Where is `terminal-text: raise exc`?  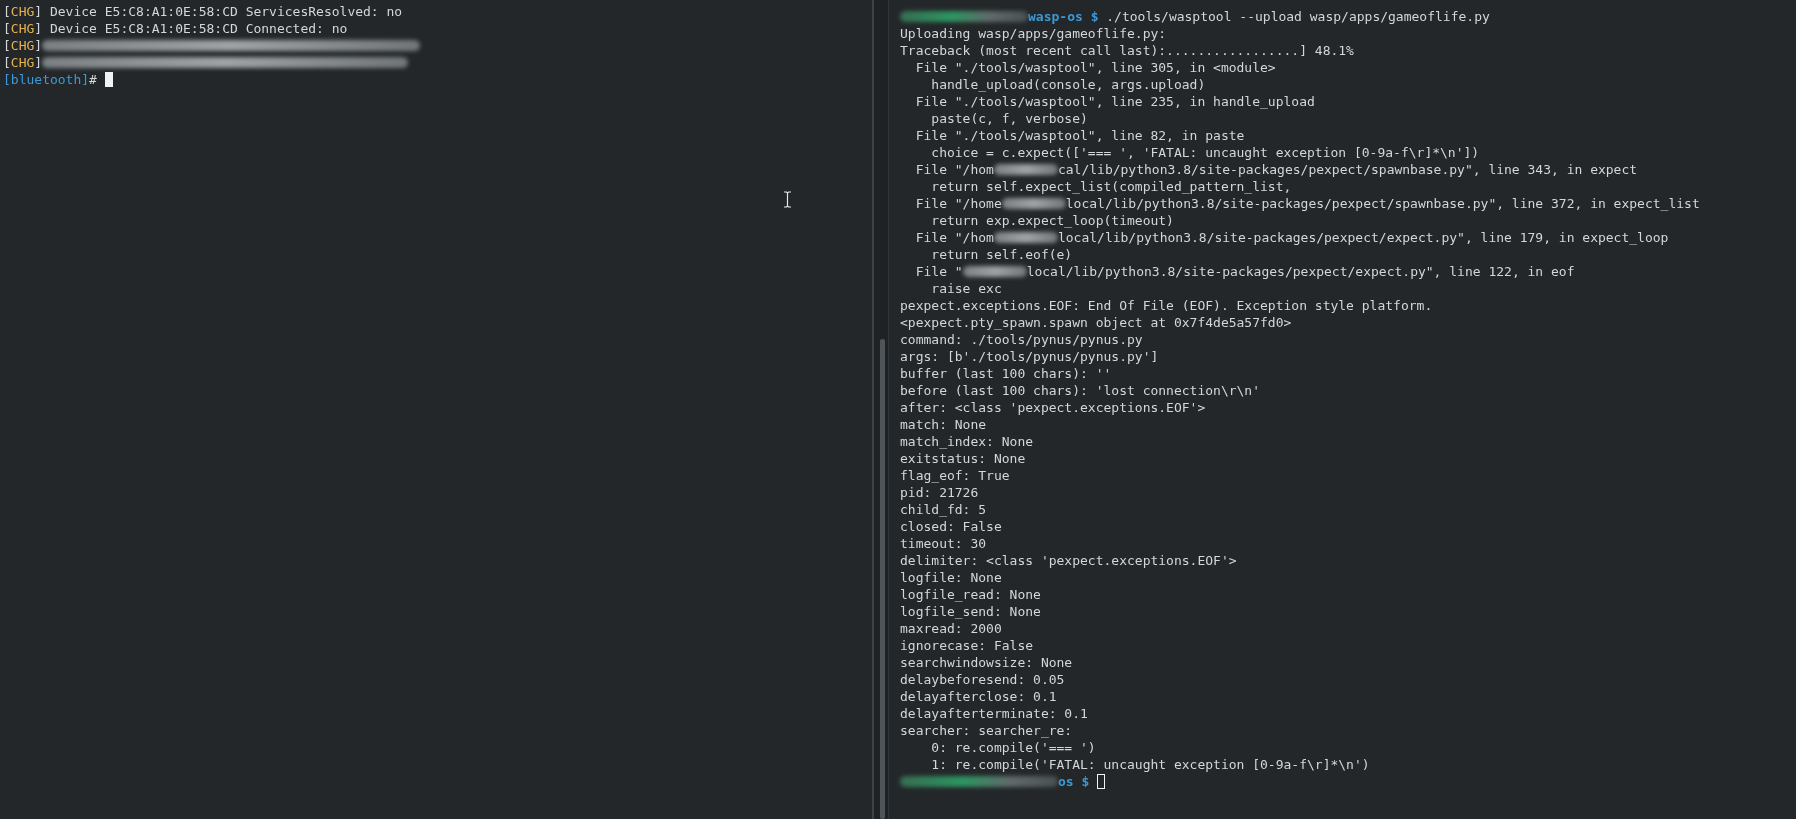 terminal-text: raise exc is located at coordinates (966, 288).